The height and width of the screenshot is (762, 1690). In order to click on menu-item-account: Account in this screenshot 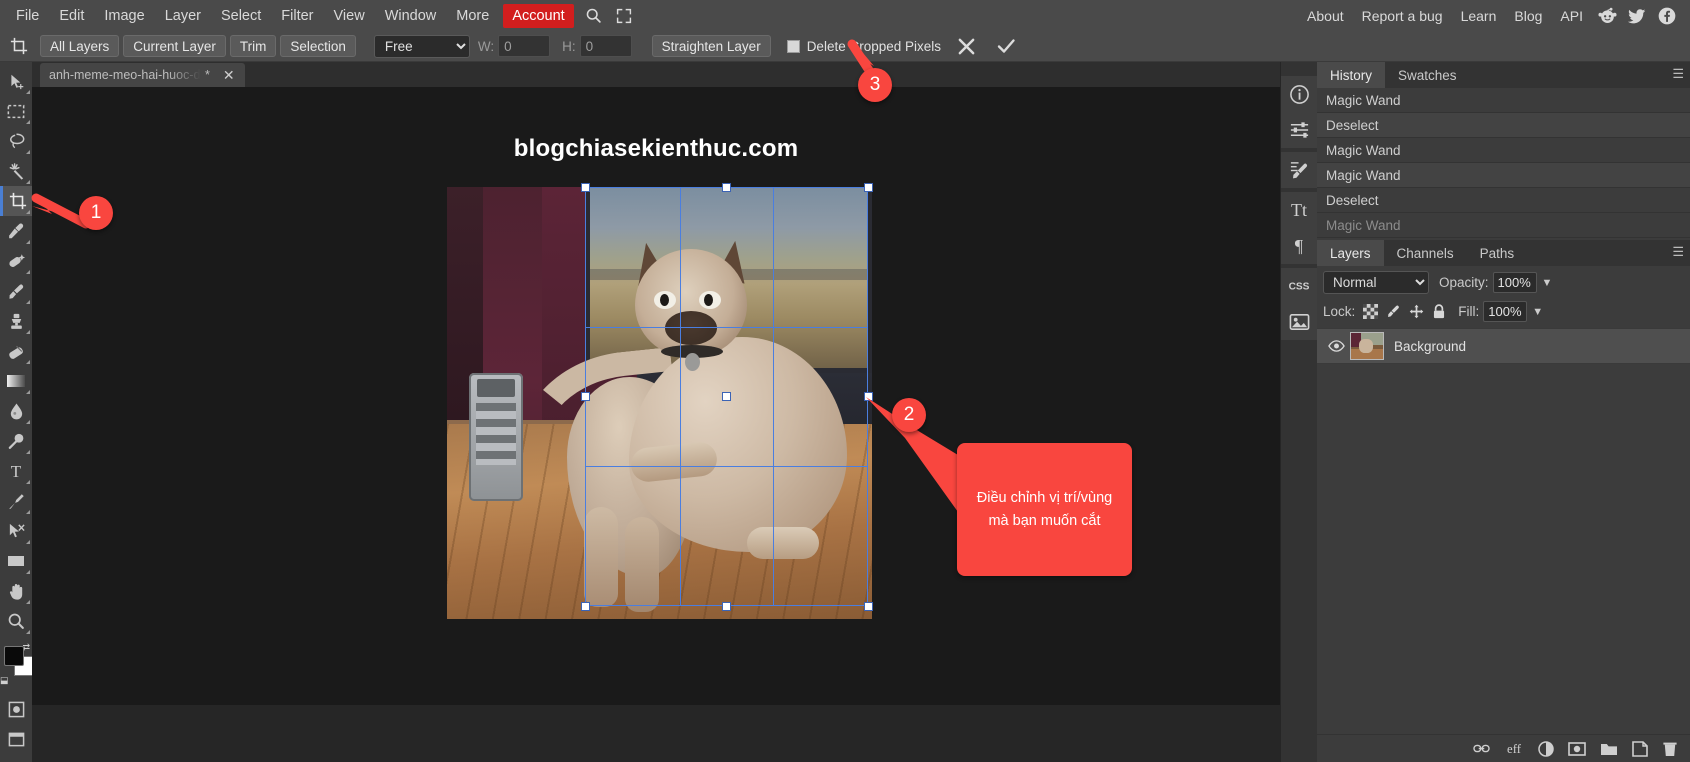, I will do `click(538, 15)`.